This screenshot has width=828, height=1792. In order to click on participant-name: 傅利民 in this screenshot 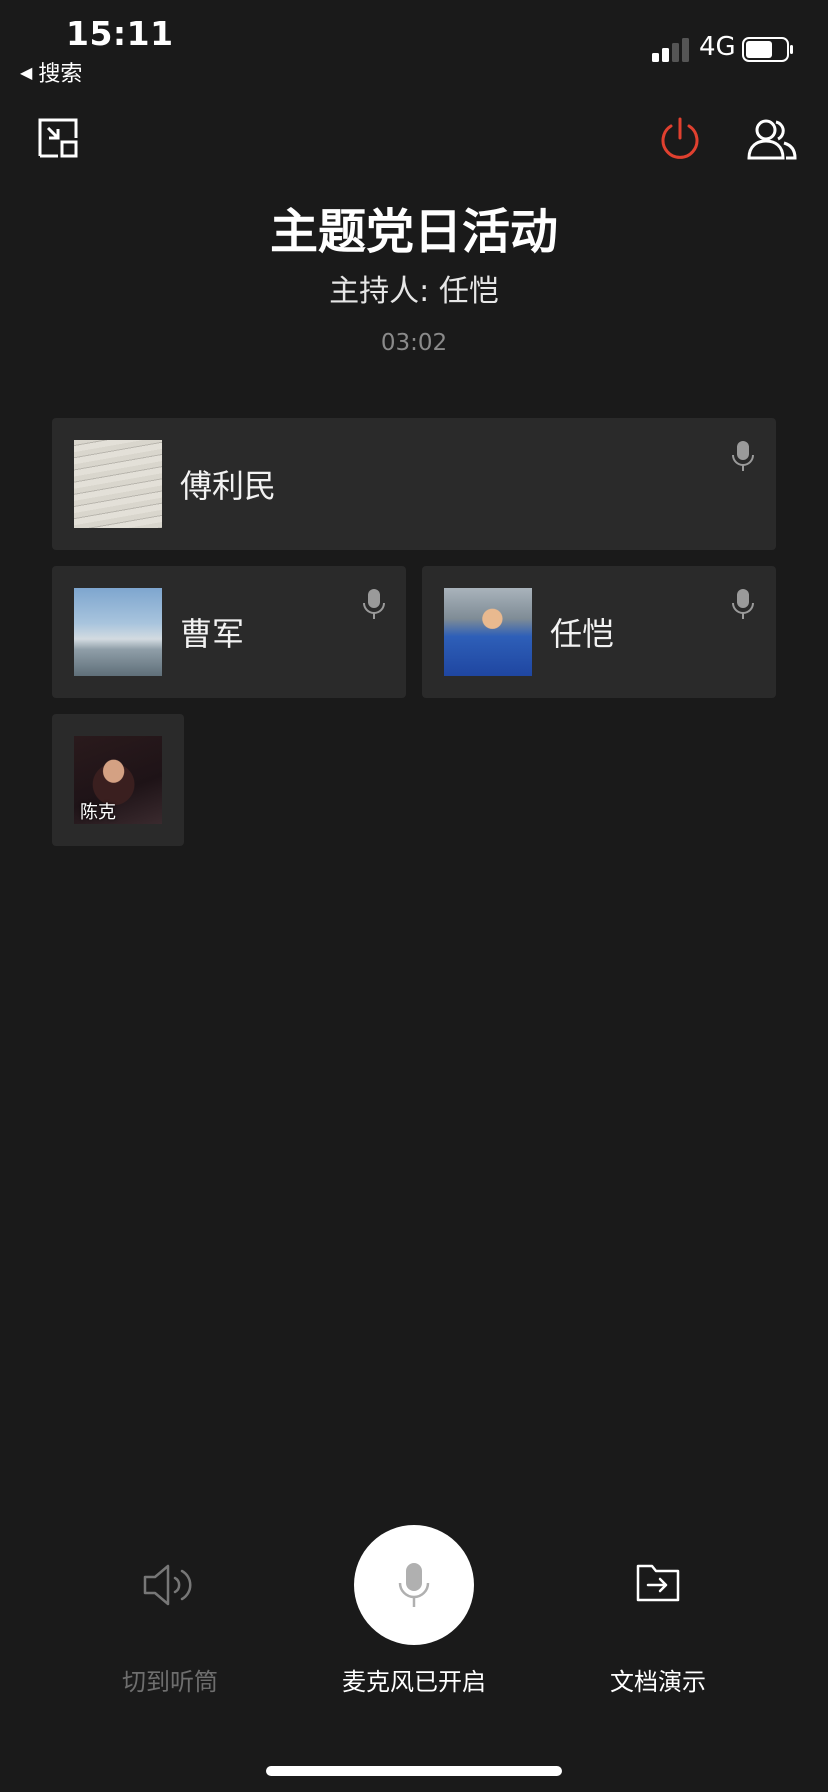, I will do `click(228, 486)`.